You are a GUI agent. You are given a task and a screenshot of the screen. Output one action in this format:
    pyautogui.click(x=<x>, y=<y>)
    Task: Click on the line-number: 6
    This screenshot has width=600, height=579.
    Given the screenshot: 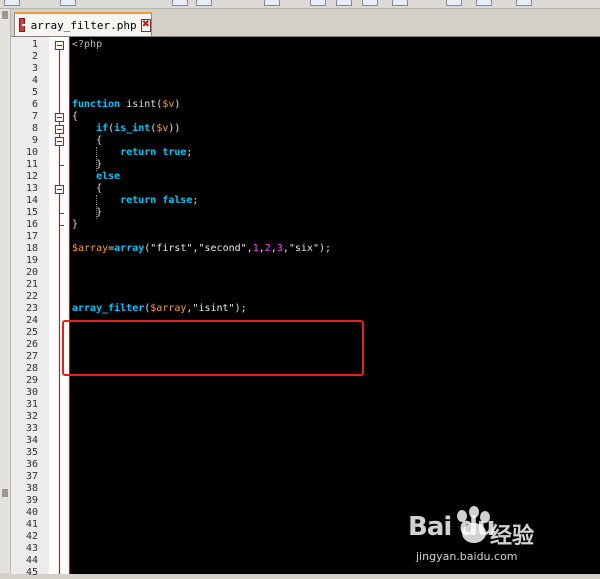 What is the action you would take?
    pyautogui.click(x=34, y=104)
    